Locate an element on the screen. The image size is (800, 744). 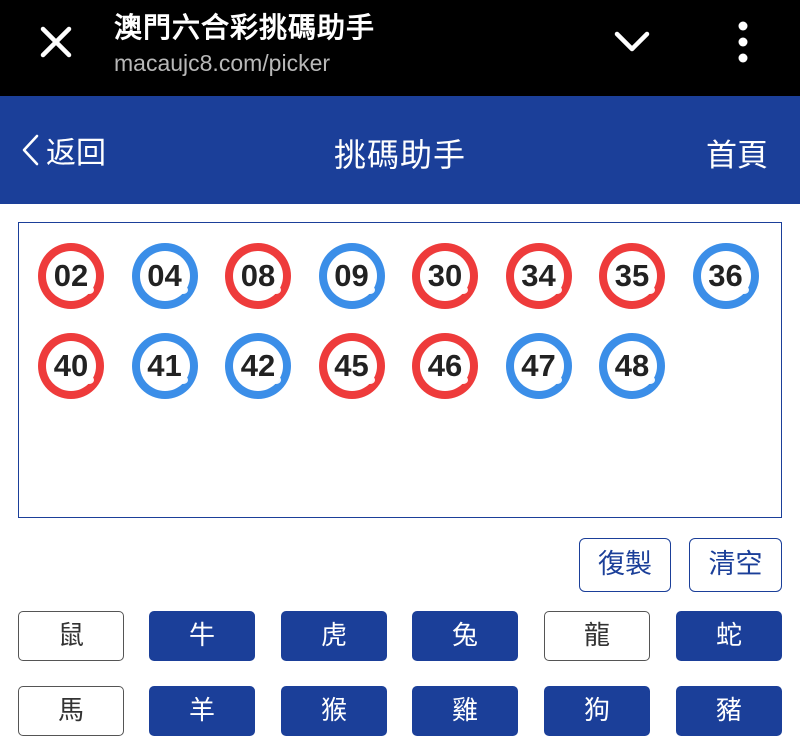
app-header: 返回 挑碼助手 首頁 is located at coordinates (400, 150).